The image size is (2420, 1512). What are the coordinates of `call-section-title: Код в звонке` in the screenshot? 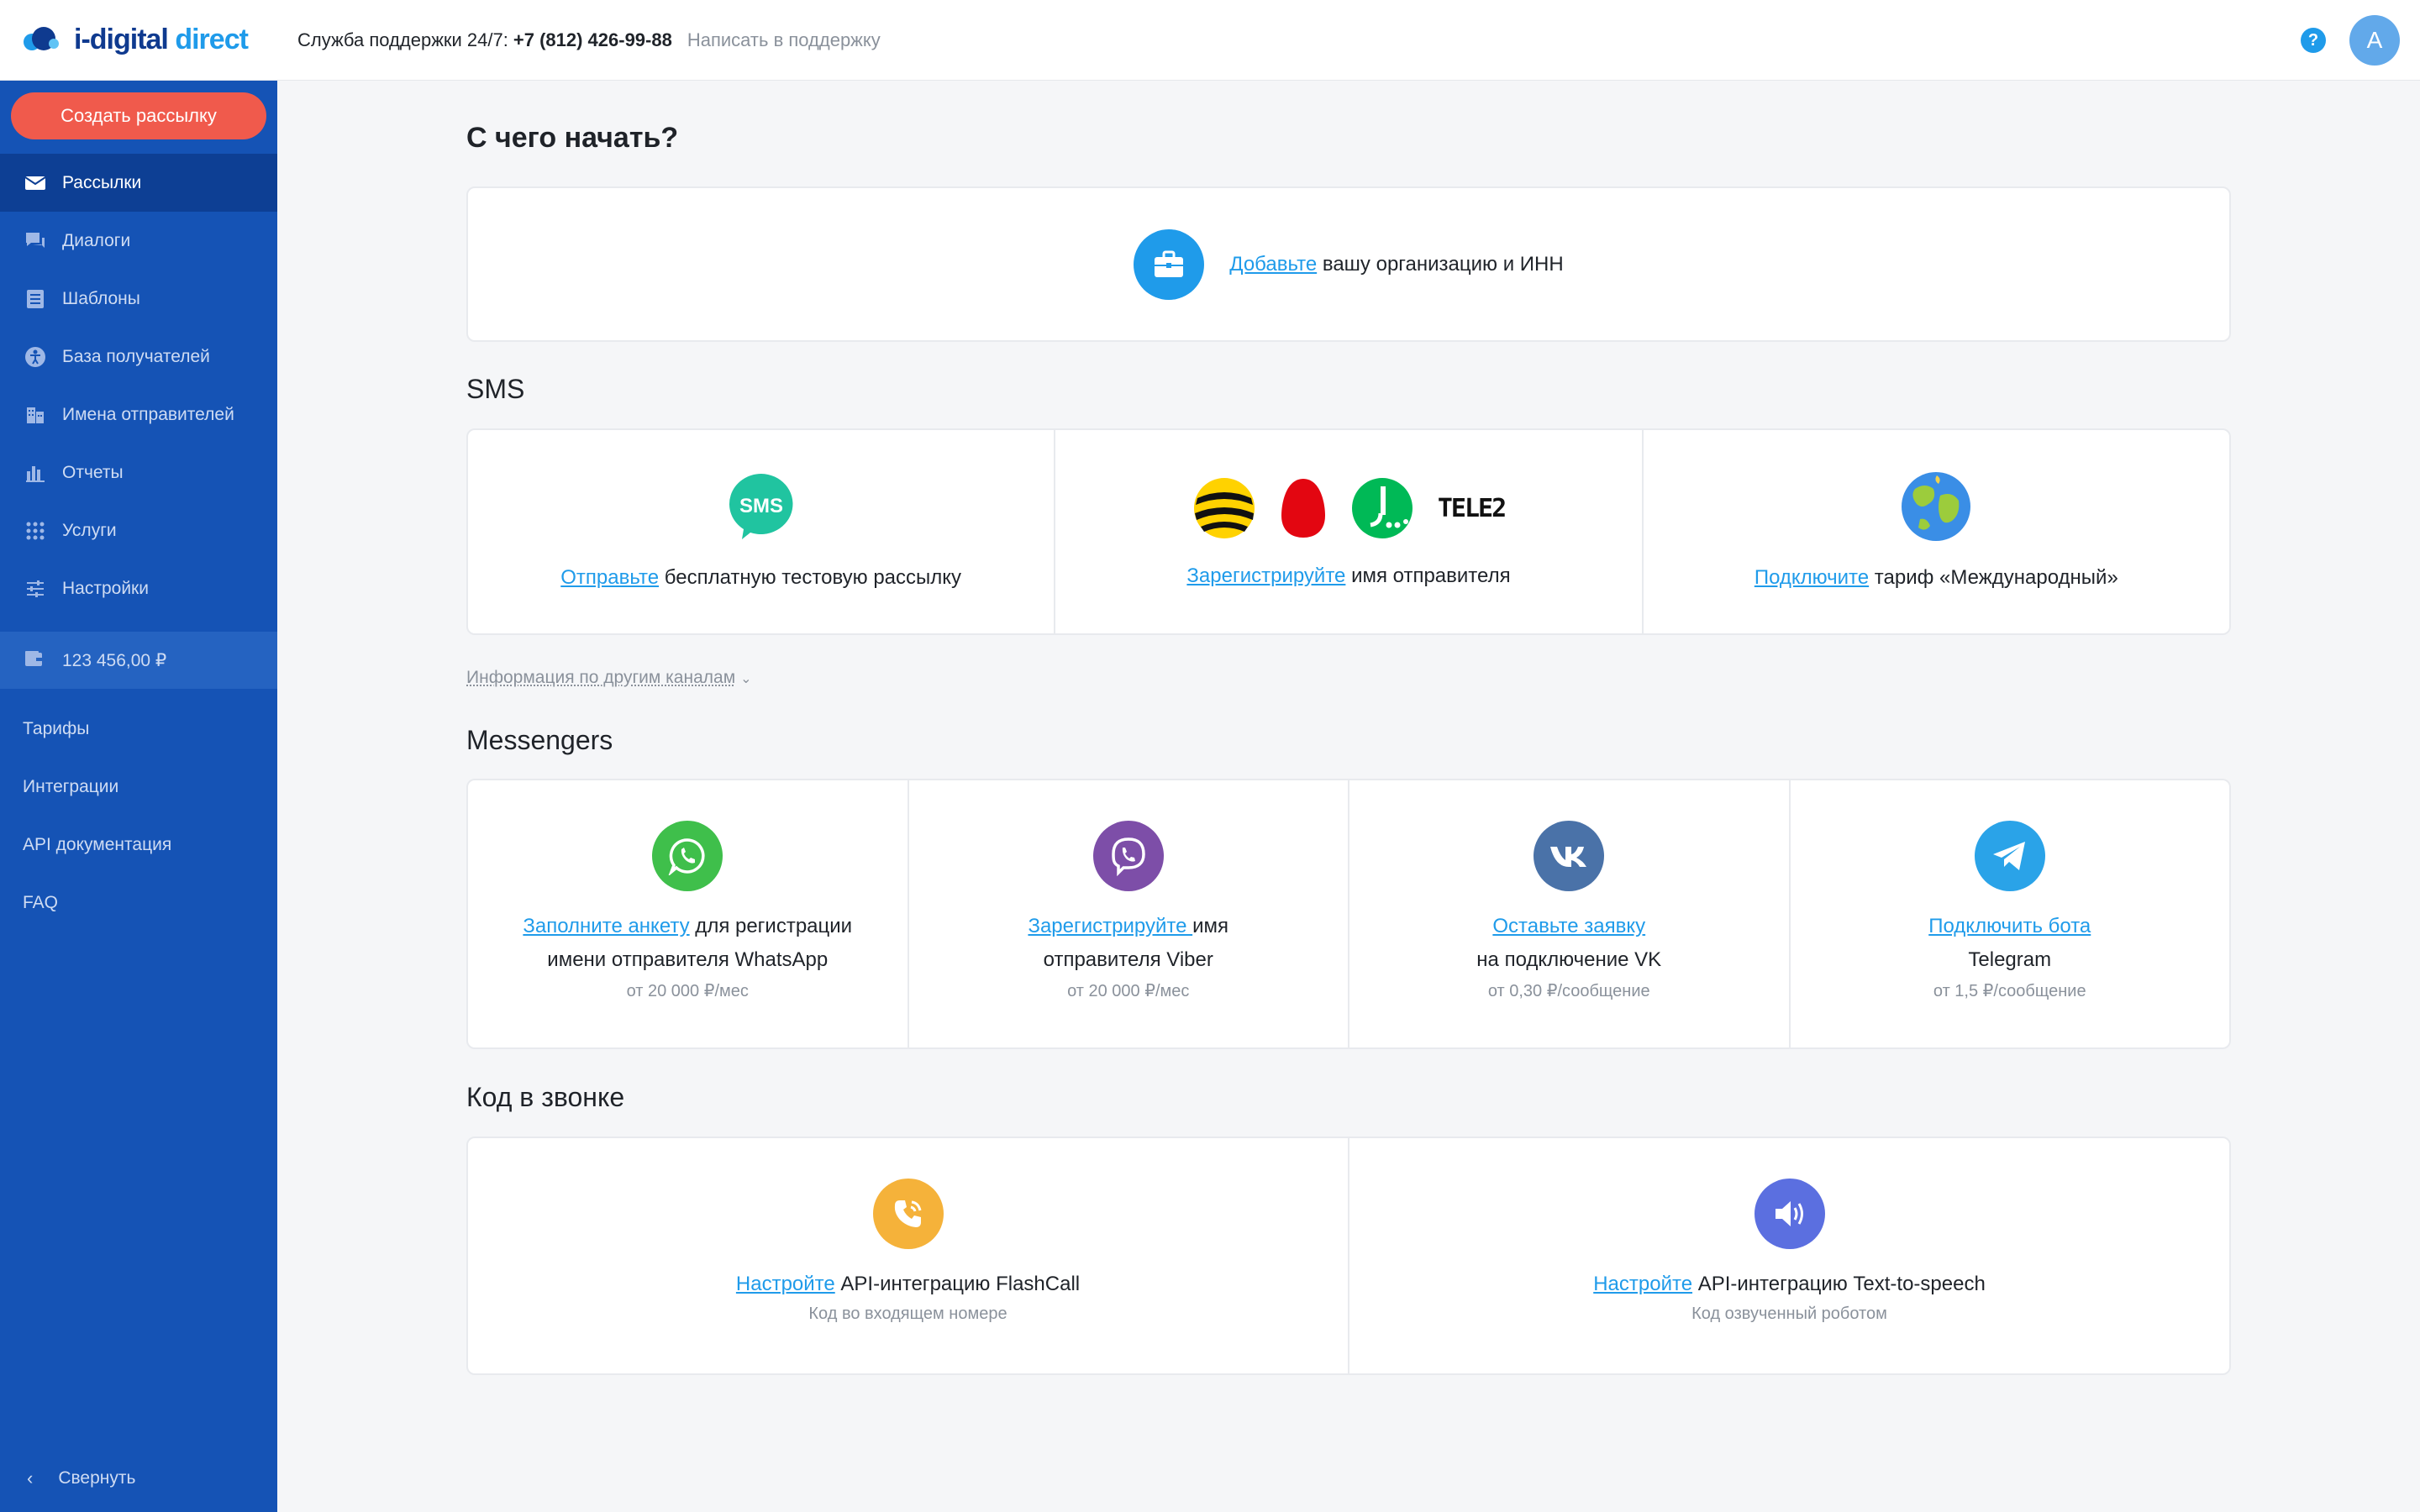 It's located at (545, 1097).